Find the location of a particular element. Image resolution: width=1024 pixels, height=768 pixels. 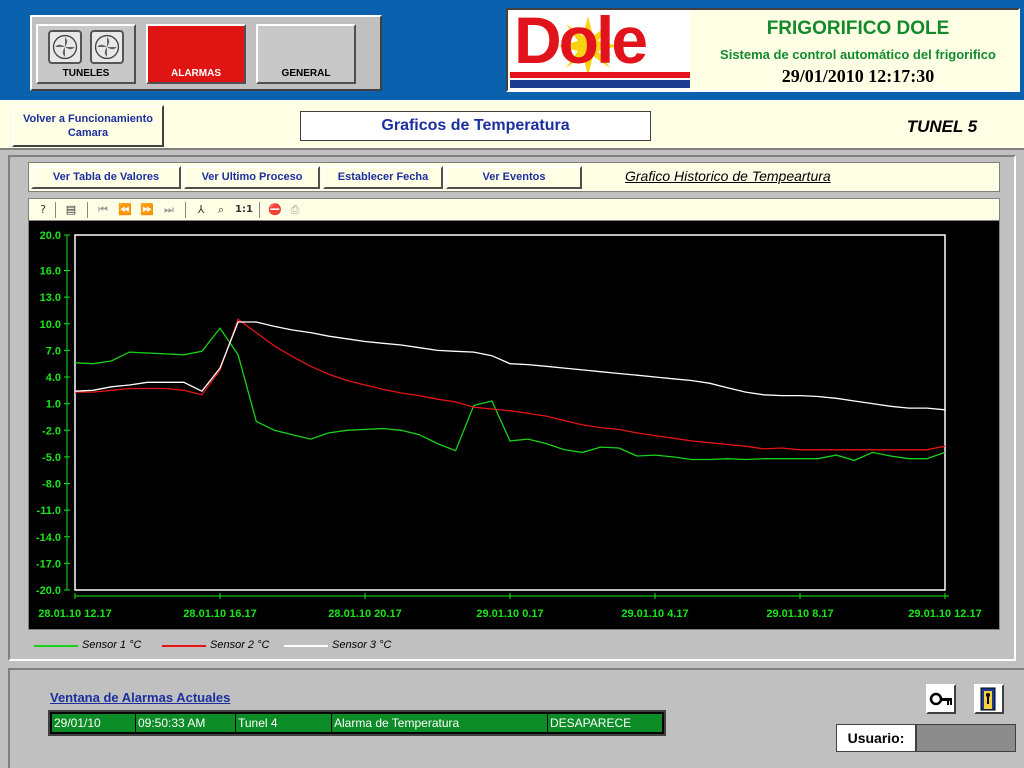

forward-icon: ⏩ is located at coordinates (147, 210).